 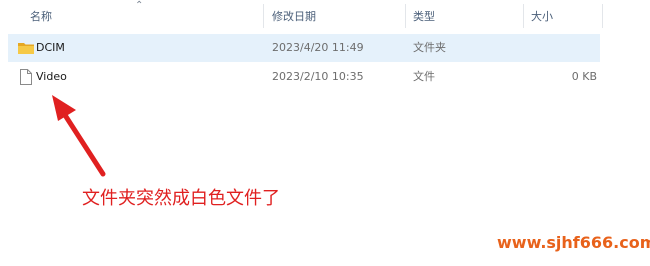 I want to click on annotation-text: 文件夹突然成白色文件了, so click(x=181, y=198).